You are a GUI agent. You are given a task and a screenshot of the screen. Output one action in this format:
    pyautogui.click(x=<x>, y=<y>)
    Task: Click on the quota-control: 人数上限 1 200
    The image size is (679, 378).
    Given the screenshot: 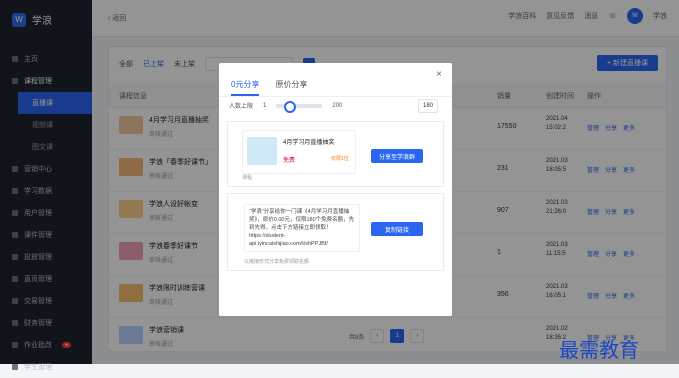 What is the action you would take?
    pyautogui.click(x=286, y=106)
    